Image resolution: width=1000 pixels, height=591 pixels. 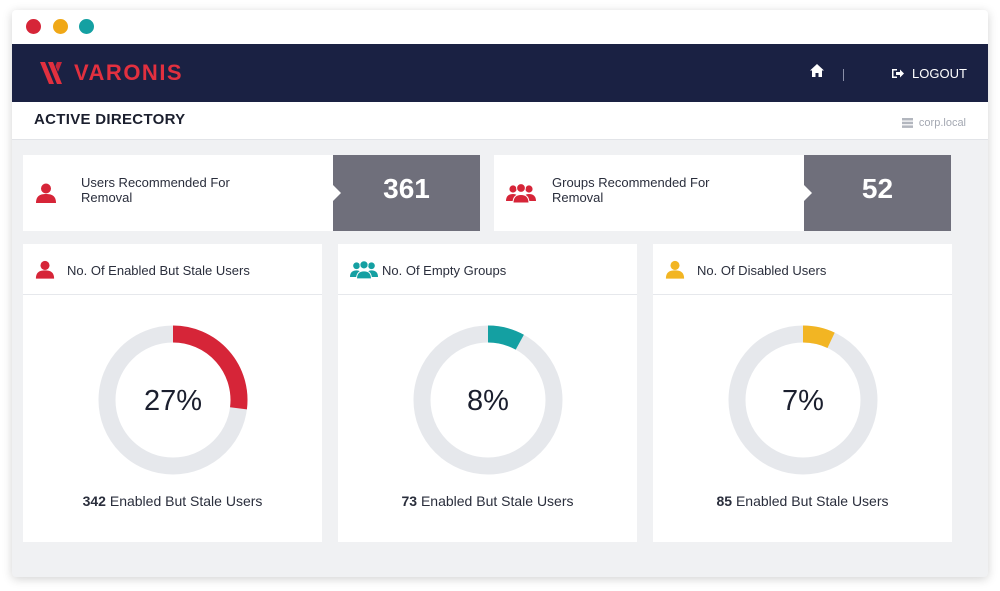 I want to click on donut-chart: 7%, so click(x=803, y=400).